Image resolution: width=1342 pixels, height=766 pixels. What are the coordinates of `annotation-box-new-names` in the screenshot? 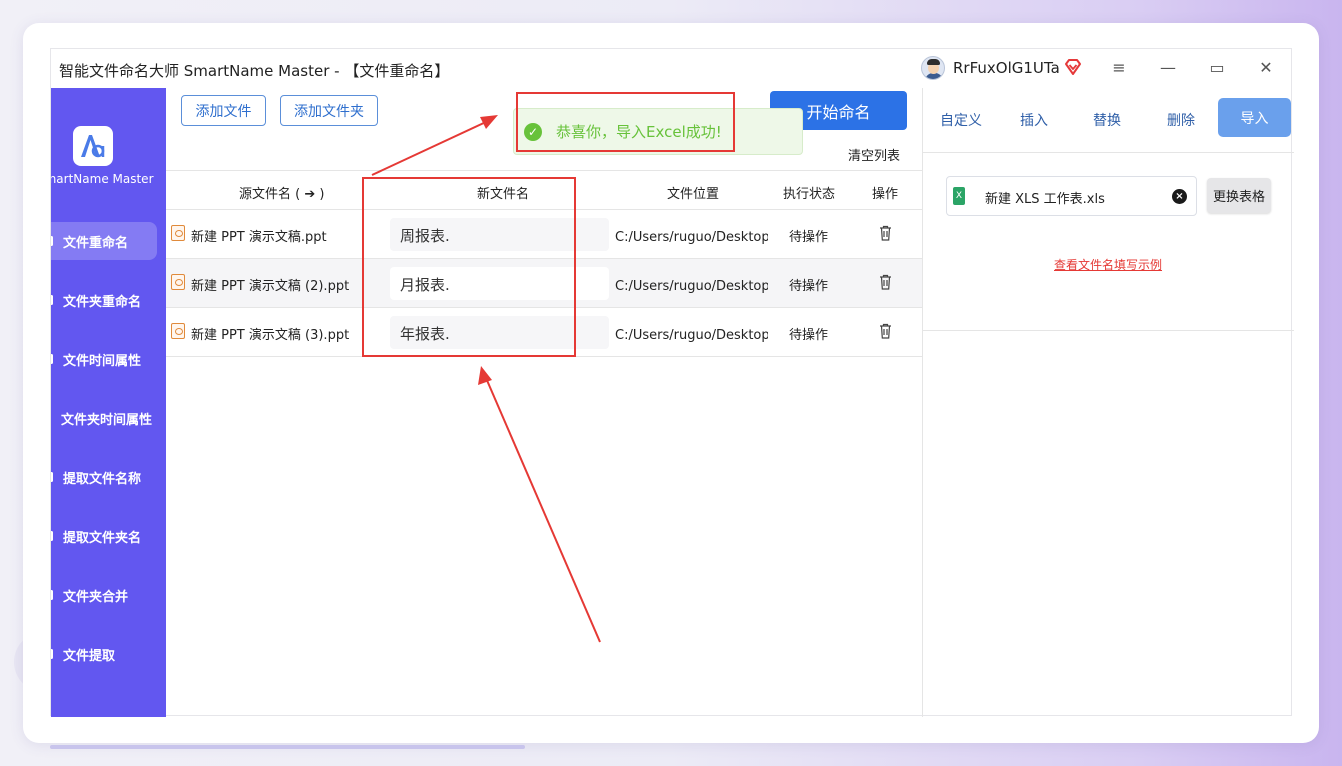 It's located at (469, 267).